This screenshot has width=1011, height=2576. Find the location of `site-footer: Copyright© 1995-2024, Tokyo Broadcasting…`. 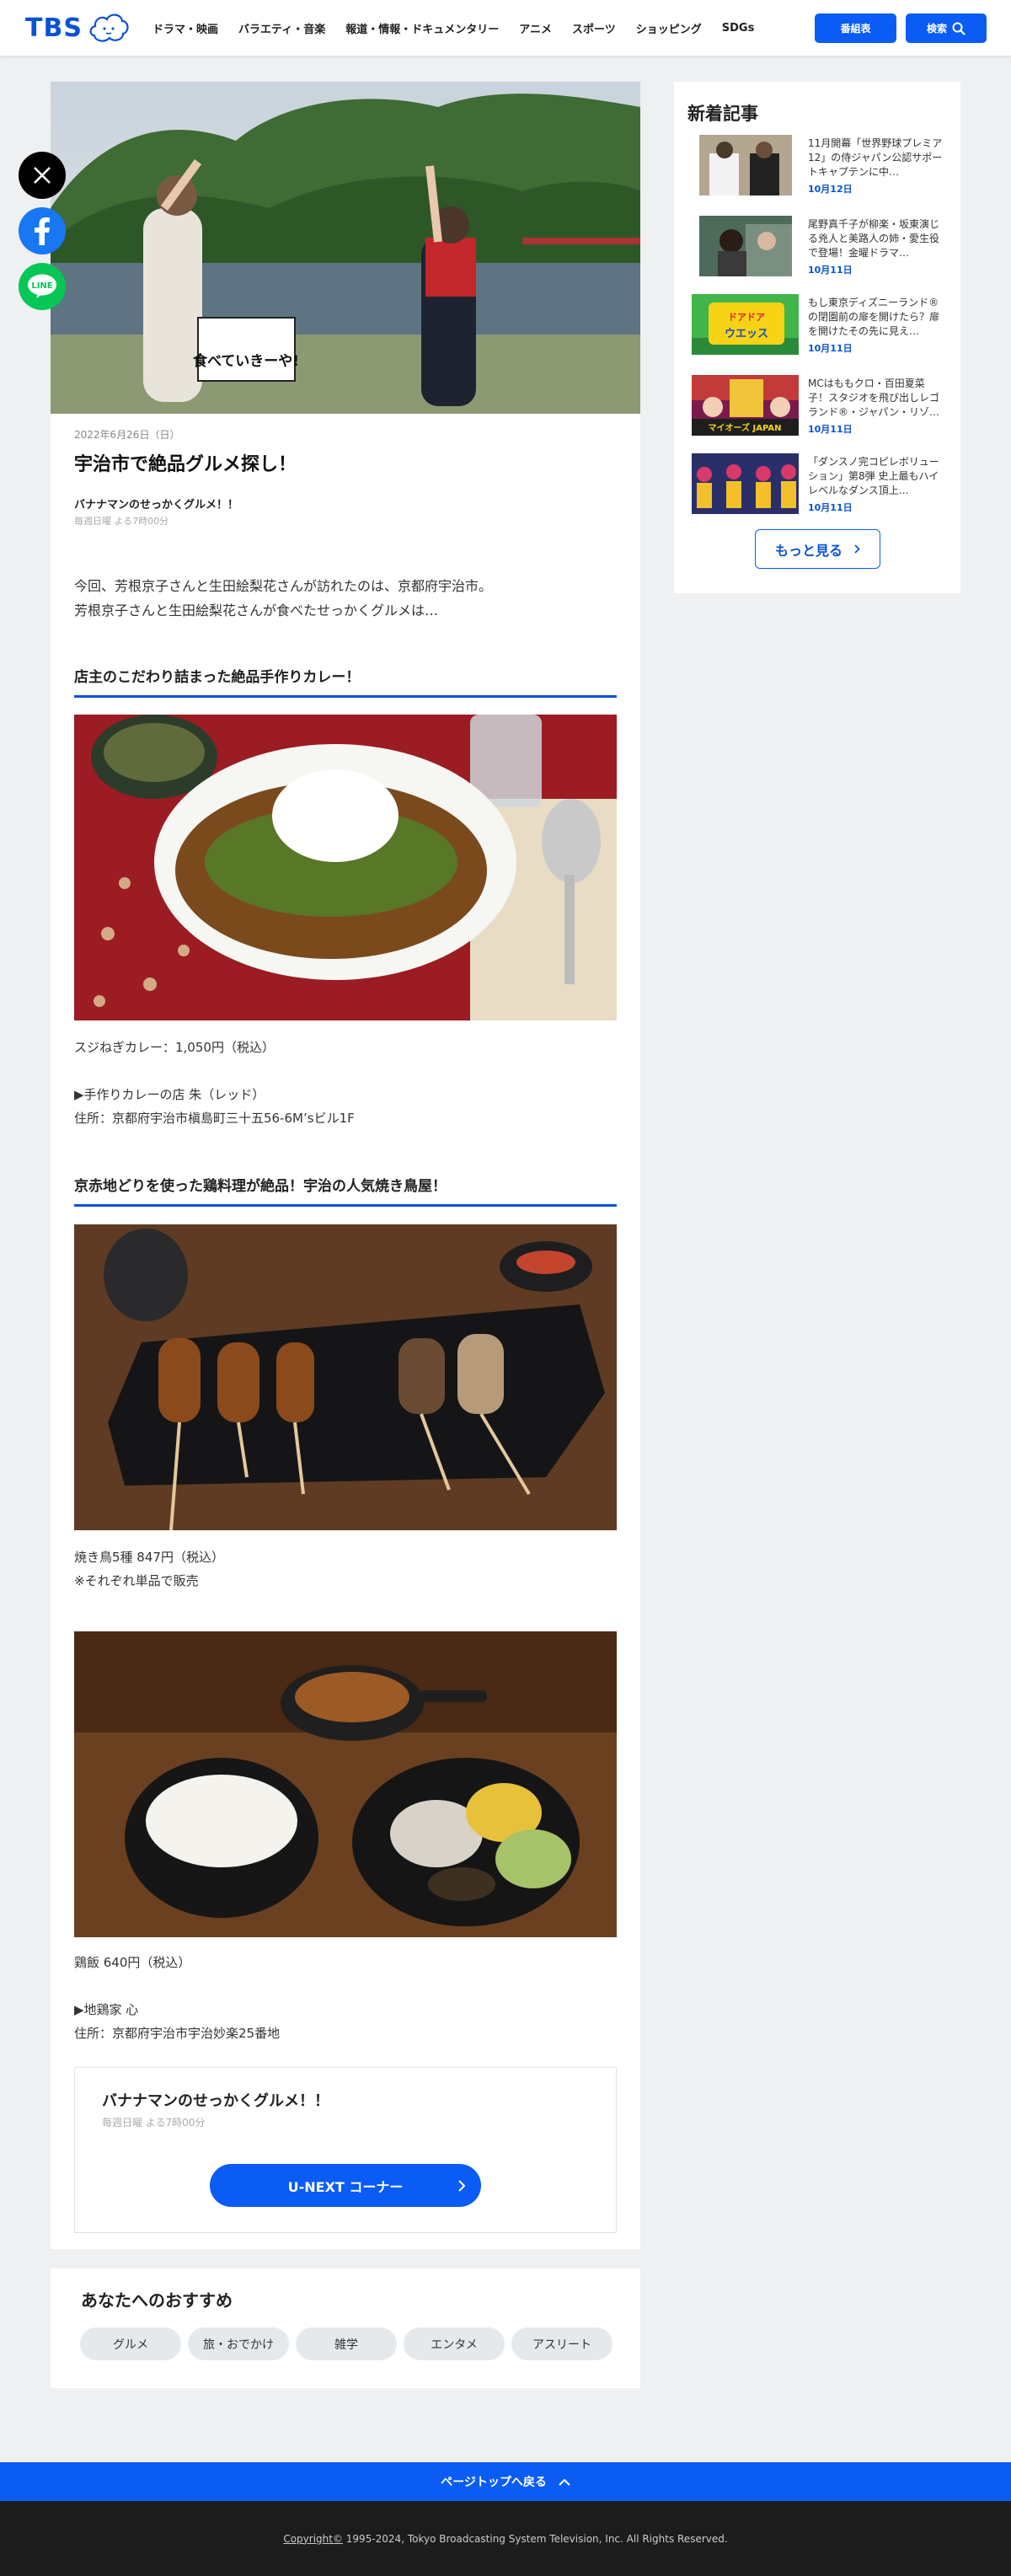

site-footer: Copyright© 1995-2024, Tokyo Broadcasting… is located at coordinates (505, 2539).